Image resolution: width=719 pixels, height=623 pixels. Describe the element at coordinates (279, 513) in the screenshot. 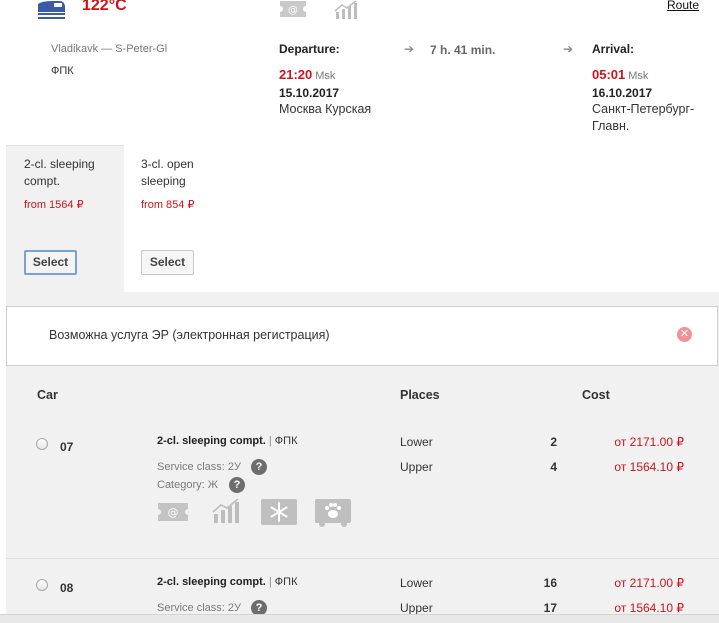

I see `snowflake-icon` at that location.